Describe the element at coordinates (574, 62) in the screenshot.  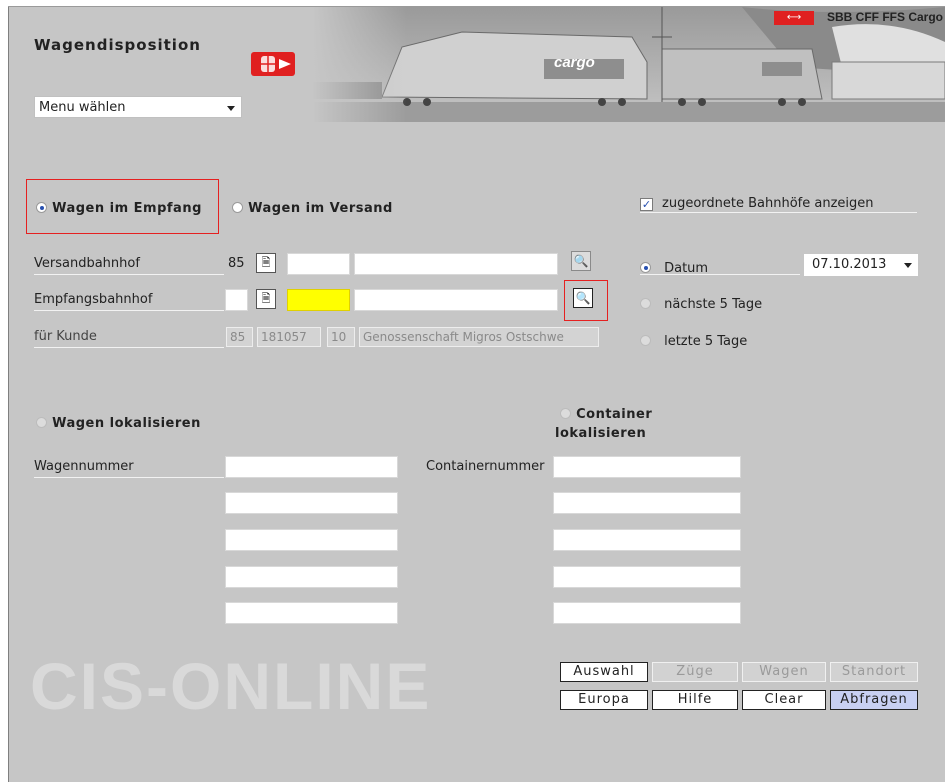
I see `banner-cargo-text: cargo` at that location.